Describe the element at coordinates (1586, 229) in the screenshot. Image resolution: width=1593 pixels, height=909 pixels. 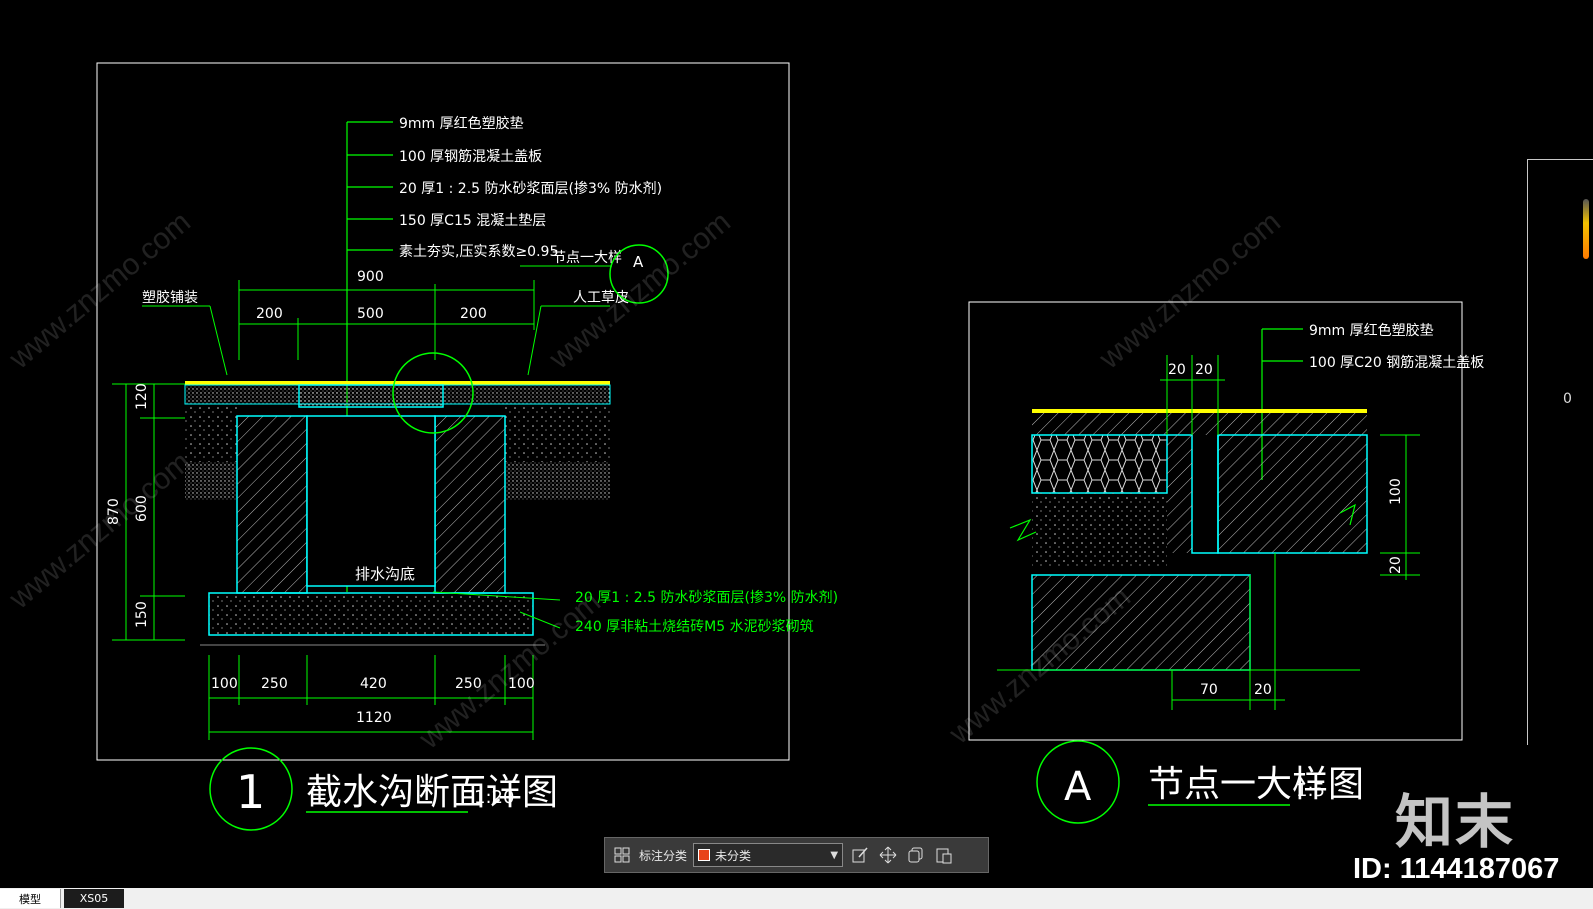
I see `scroll-gauge` at that location.